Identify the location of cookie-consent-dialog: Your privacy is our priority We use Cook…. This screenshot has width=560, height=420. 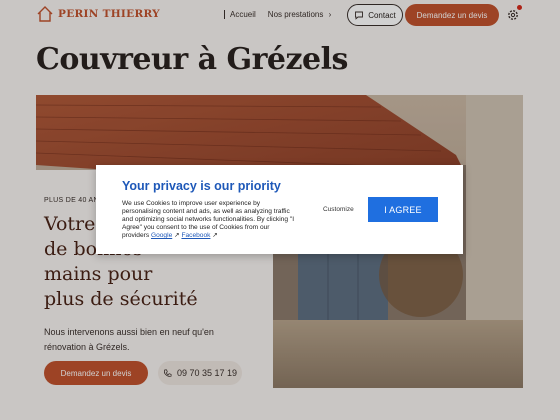
(279, 209).